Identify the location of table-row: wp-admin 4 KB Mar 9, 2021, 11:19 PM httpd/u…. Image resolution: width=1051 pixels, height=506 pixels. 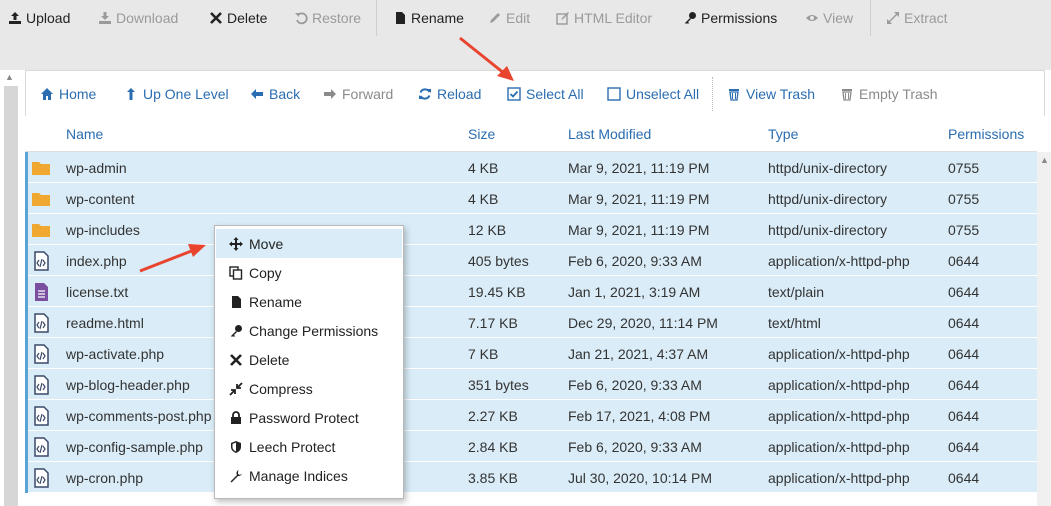
(531, 167).